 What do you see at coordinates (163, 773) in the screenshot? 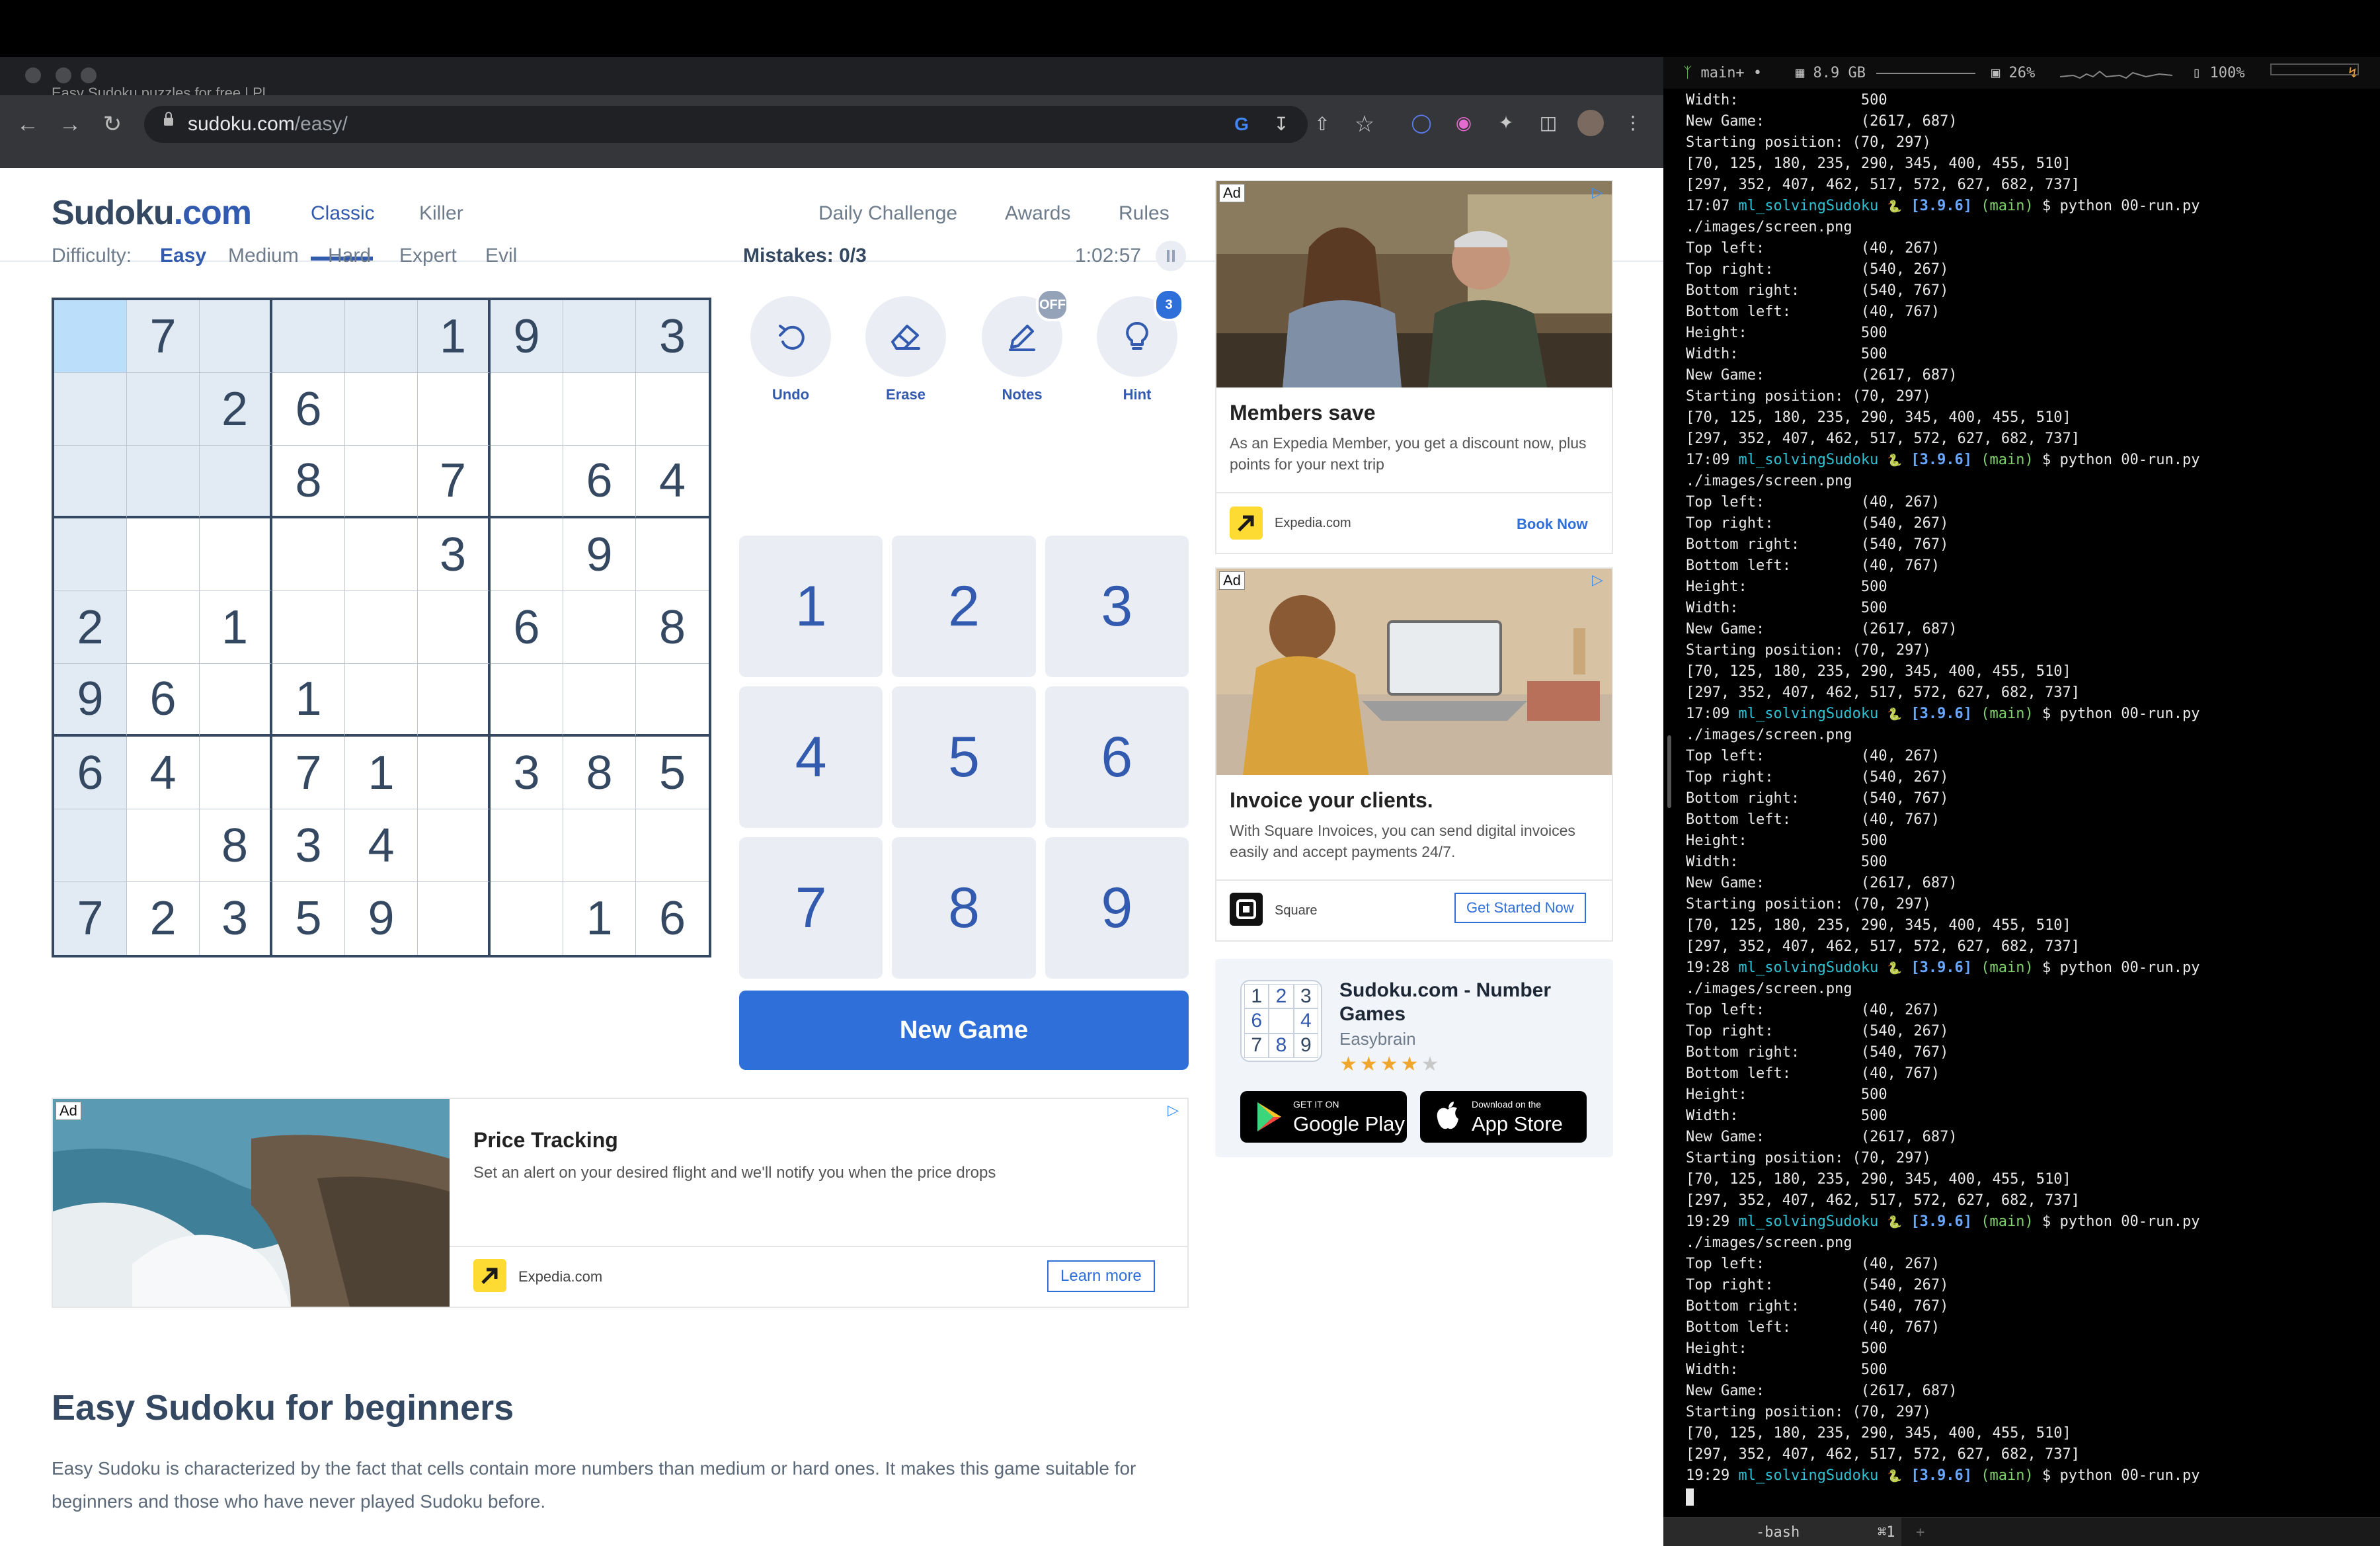
I see `sudoku-cell-r7c2: 4` at bounding box center [163, 773].